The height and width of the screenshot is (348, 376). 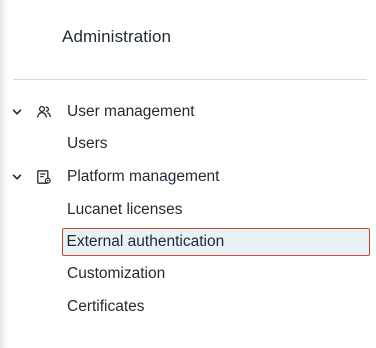 I want to click on nav-group-platform-management: Platform management, so click(x=188, y=177).